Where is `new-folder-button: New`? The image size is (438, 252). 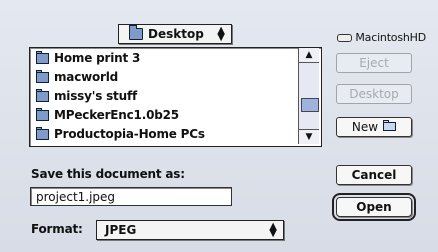 new-folder-button: New is located at coordinates (374, 127).